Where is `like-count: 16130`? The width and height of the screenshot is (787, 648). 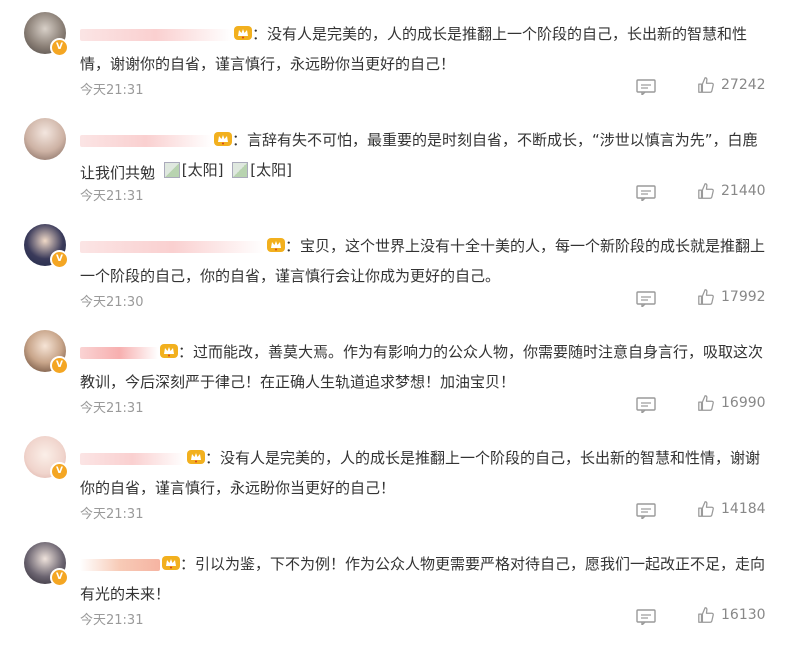
like-count: 16130 is located at coordinates (743, 615).